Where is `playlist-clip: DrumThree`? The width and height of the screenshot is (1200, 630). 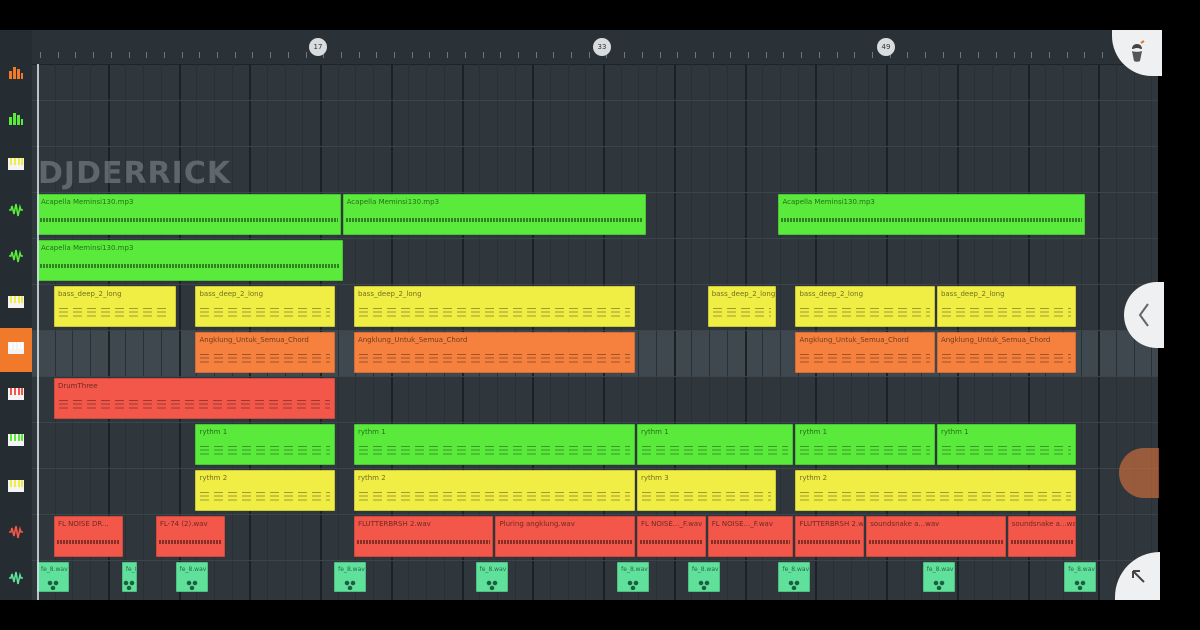 playlist-clip: DrumThree is located at coordinates (194, 398).